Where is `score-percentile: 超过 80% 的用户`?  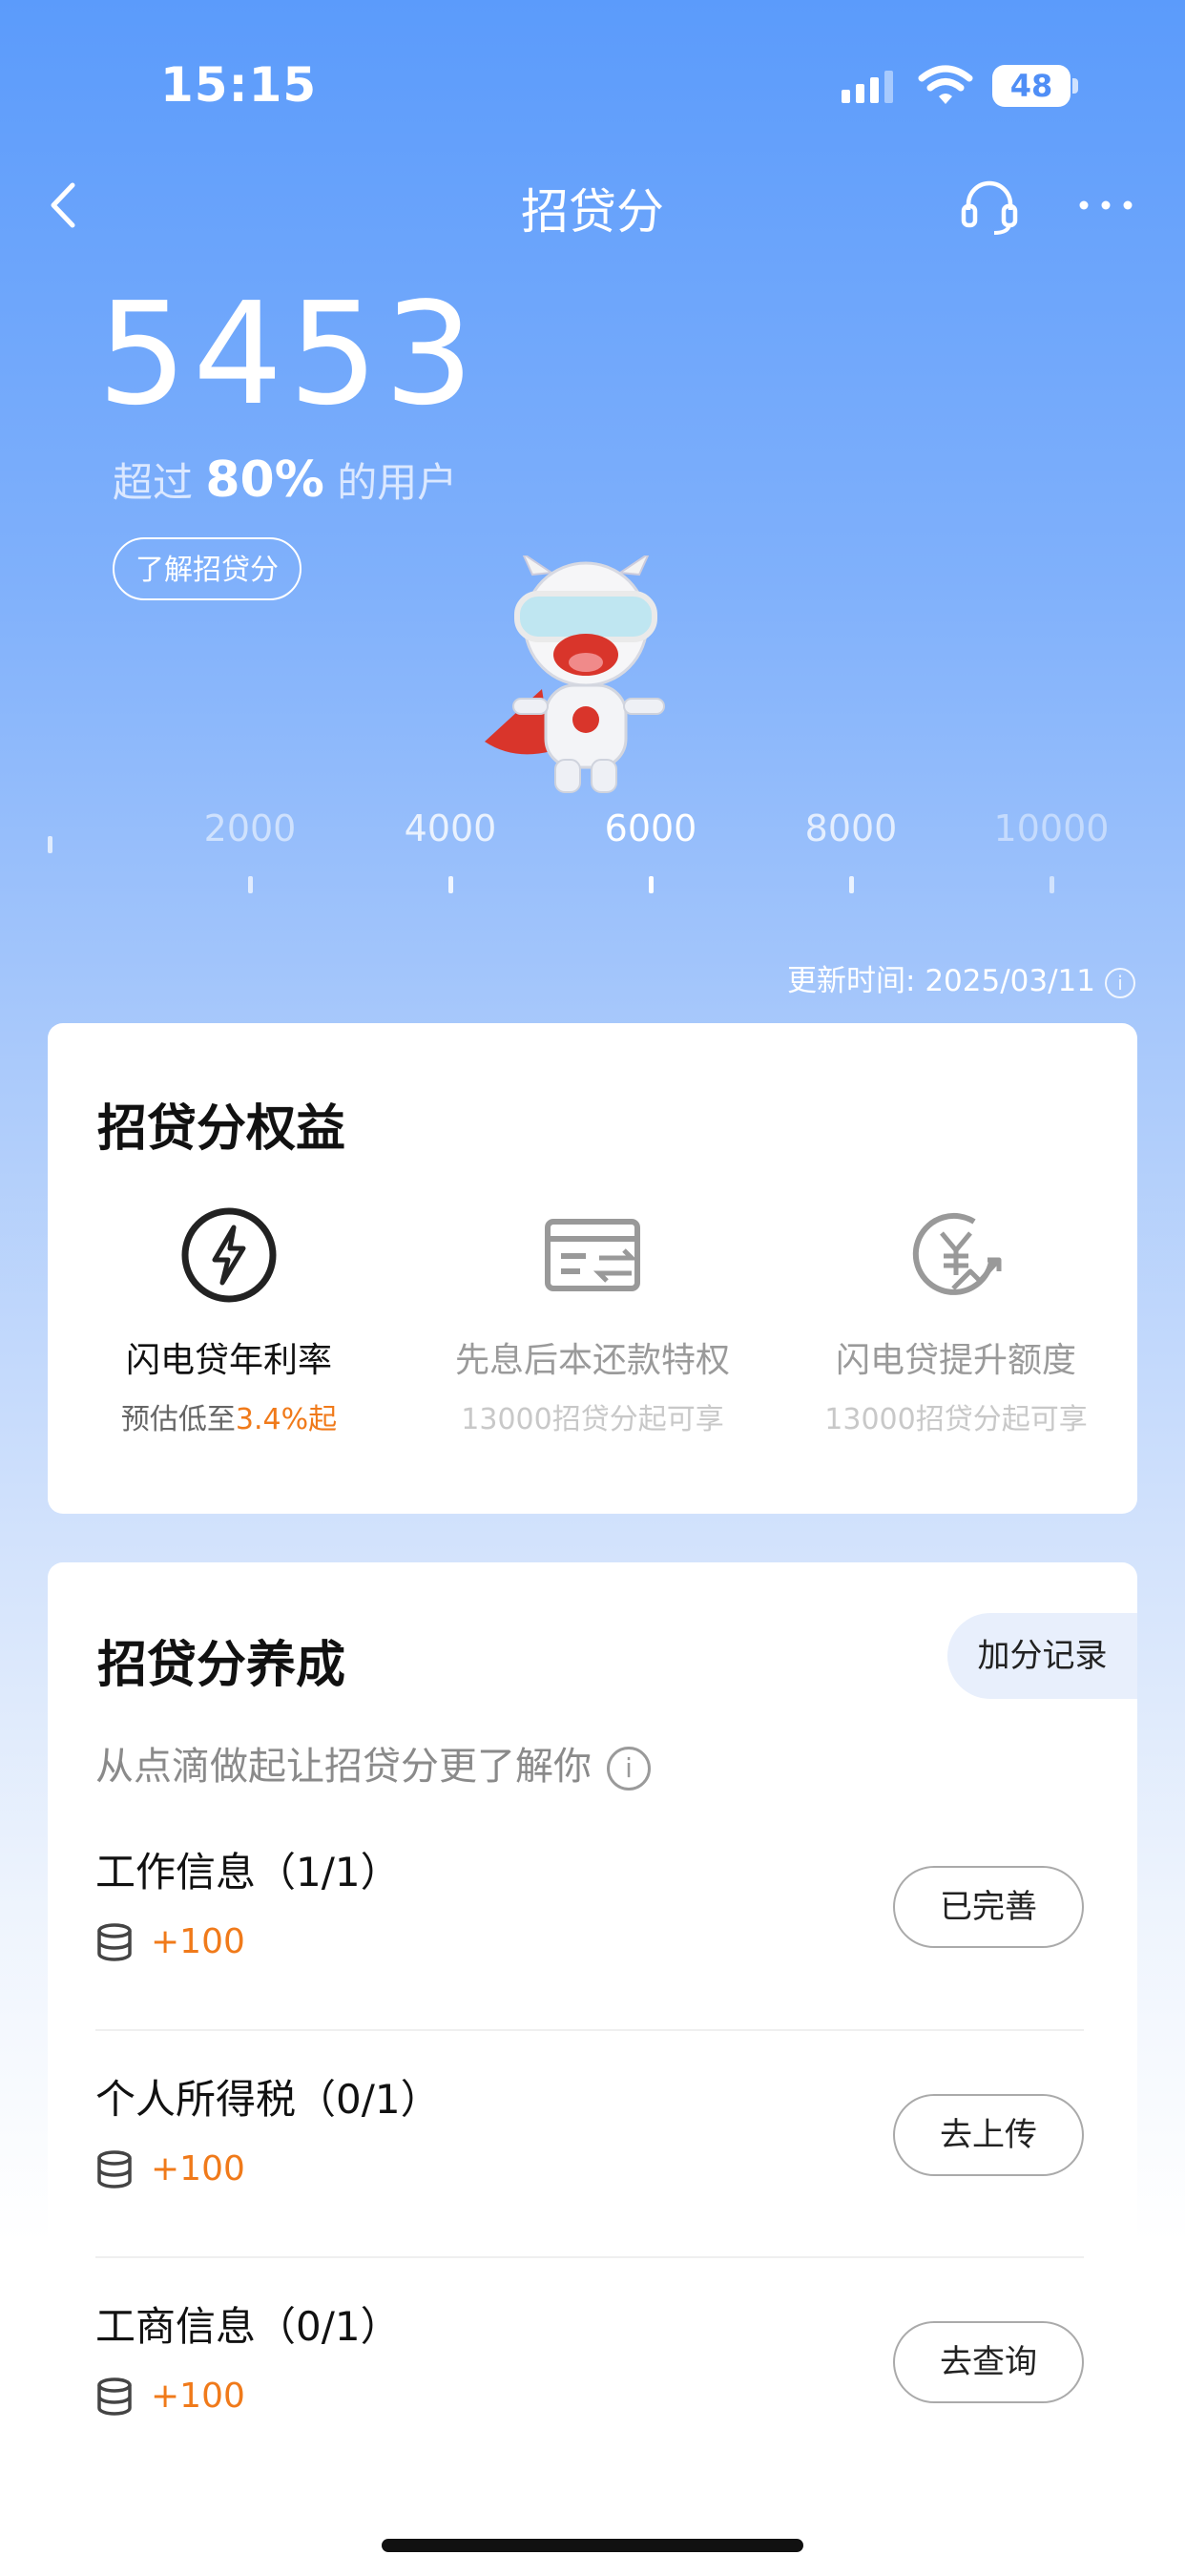
score-percentile: 超过 80% 的用户 is located at coordinates (285, 479).